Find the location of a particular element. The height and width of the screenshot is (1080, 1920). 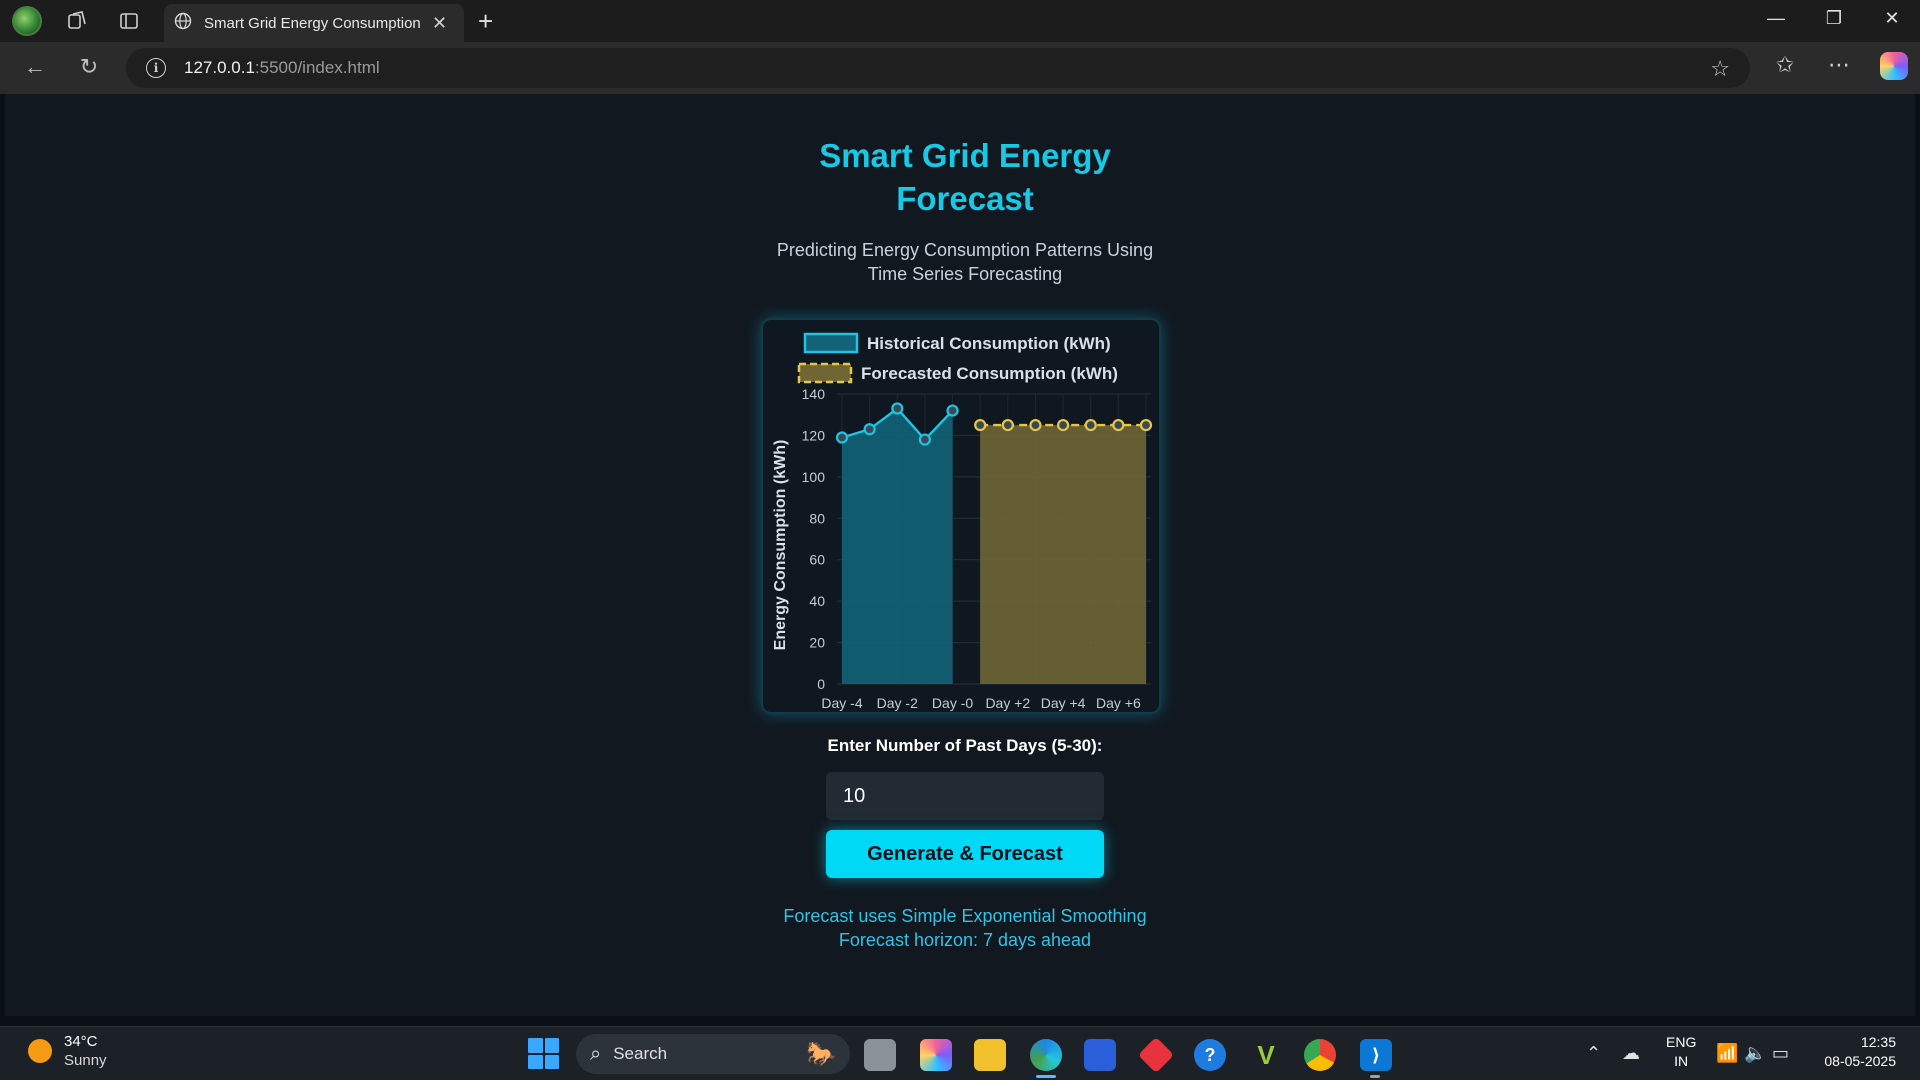

volume-icon: 🔈 is located at coordinates (1755, 1053).